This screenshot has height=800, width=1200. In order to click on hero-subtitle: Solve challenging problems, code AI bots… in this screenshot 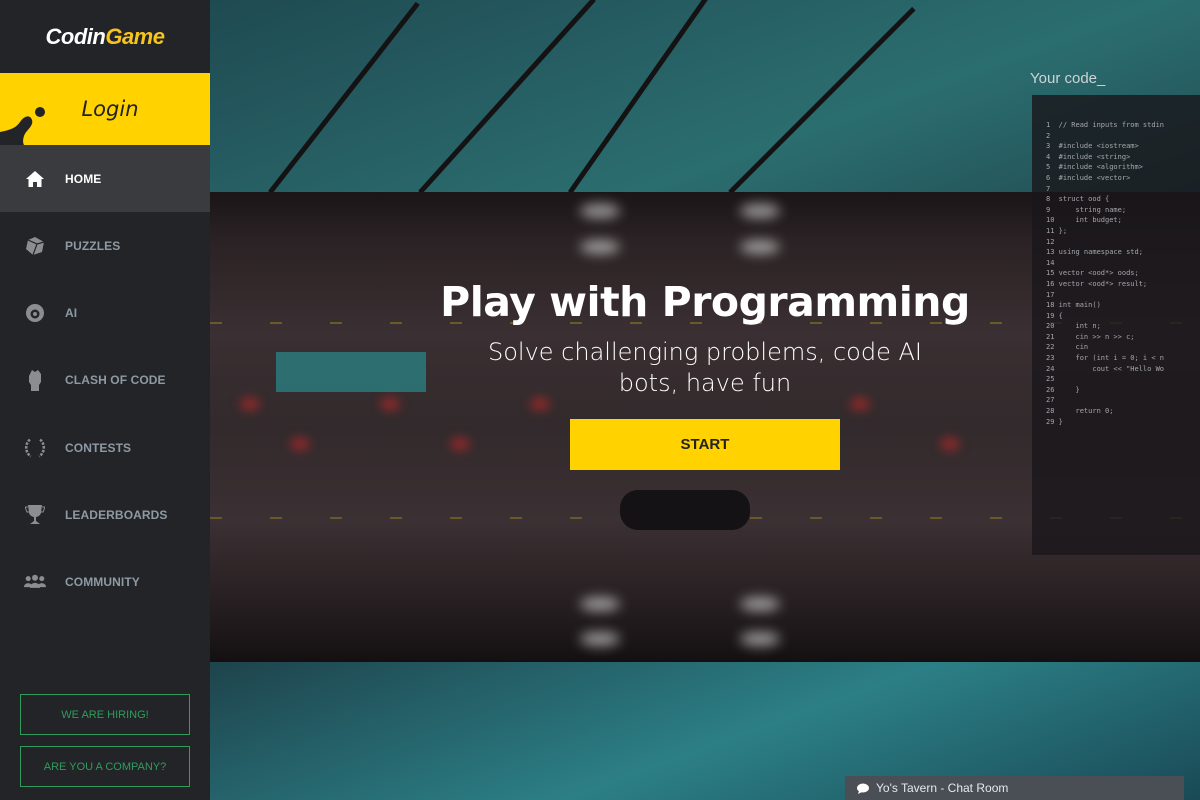, I will do `click(705, 367)`.